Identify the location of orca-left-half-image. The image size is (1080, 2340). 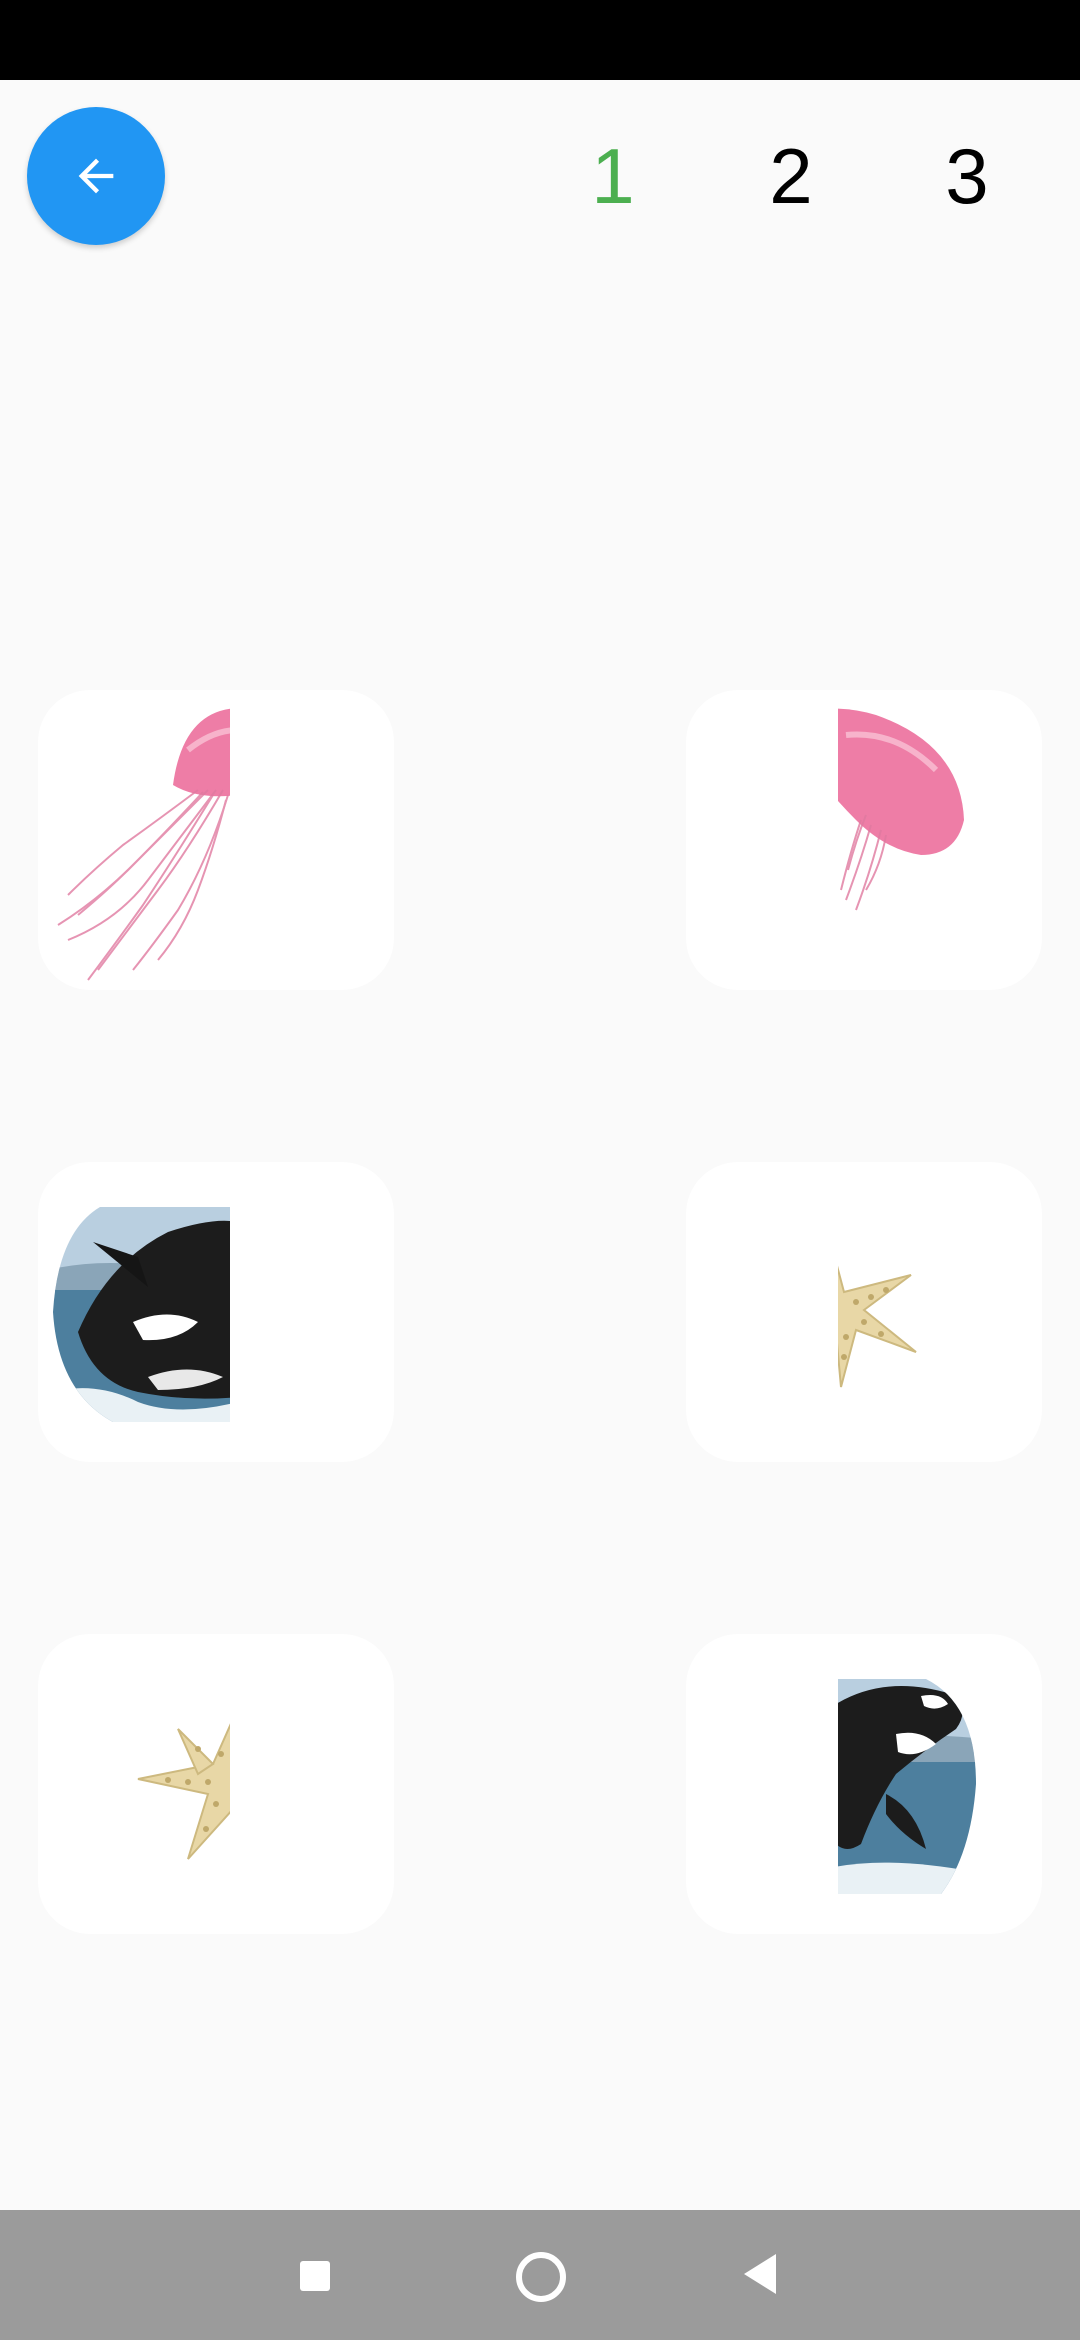
(141, 1314).